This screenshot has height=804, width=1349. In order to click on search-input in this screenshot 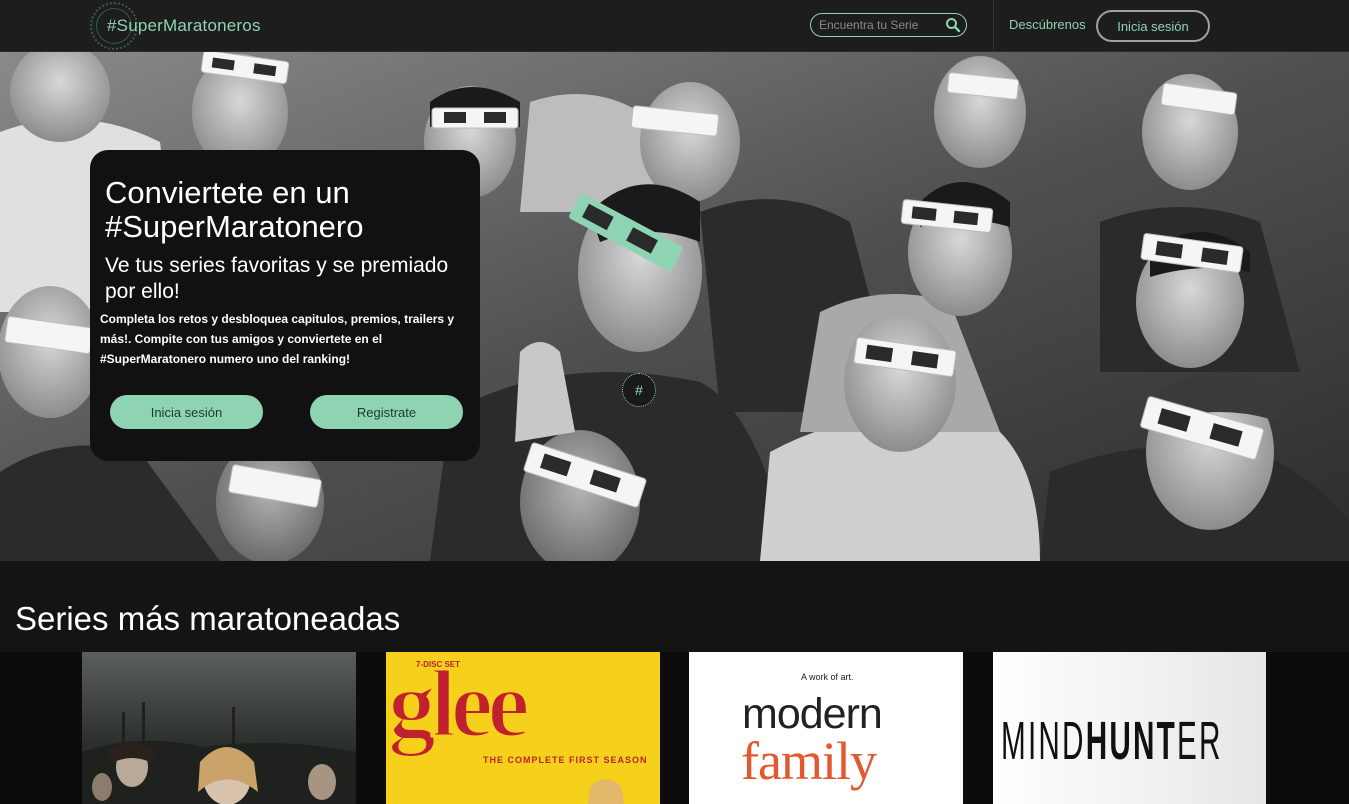, I will do `click(878, 25)`.